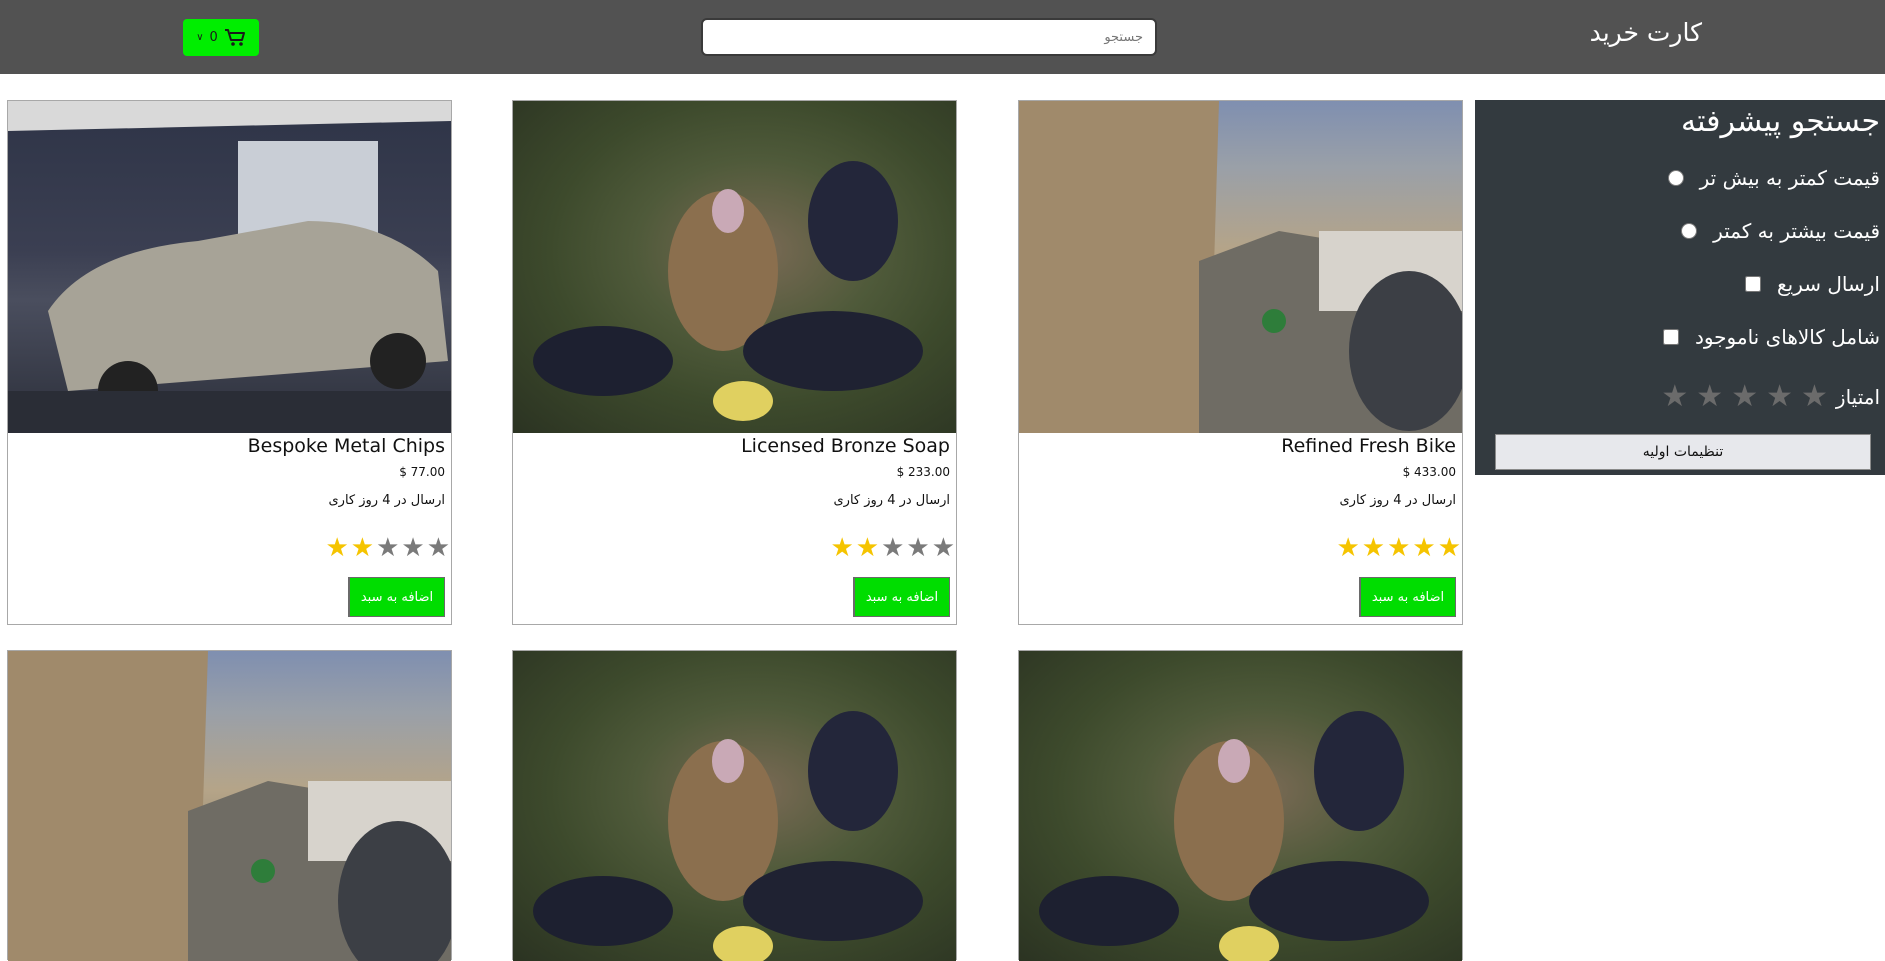  What do you see at coordinates (1368, 446) in the screenshot?
I see `product-name: Refined Fresh Bike` at bounding box center [1368, 446].